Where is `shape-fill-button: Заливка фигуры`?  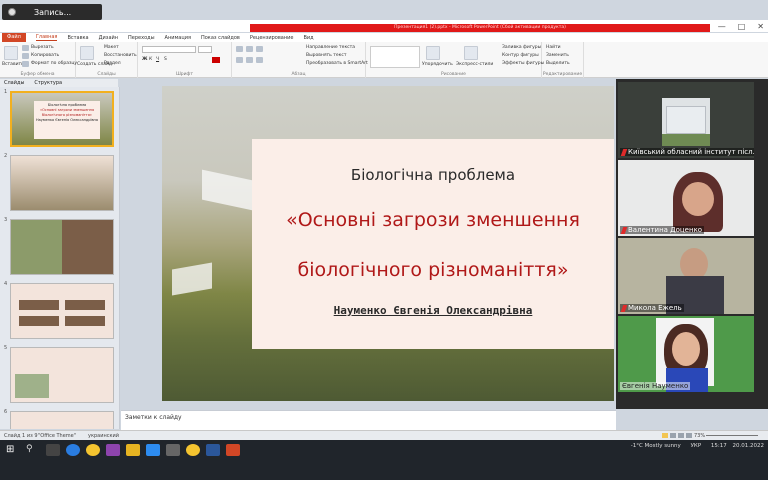
shape-fill-button: Заливка фигуры is located at coordinates (521, 47).